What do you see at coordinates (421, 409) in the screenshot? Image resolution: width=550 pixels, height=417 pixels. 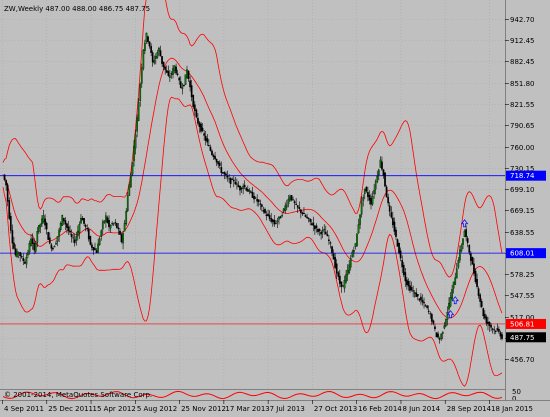 I see `time-tick-label: 8 Jun 2014` at bounding box center [421, 409].